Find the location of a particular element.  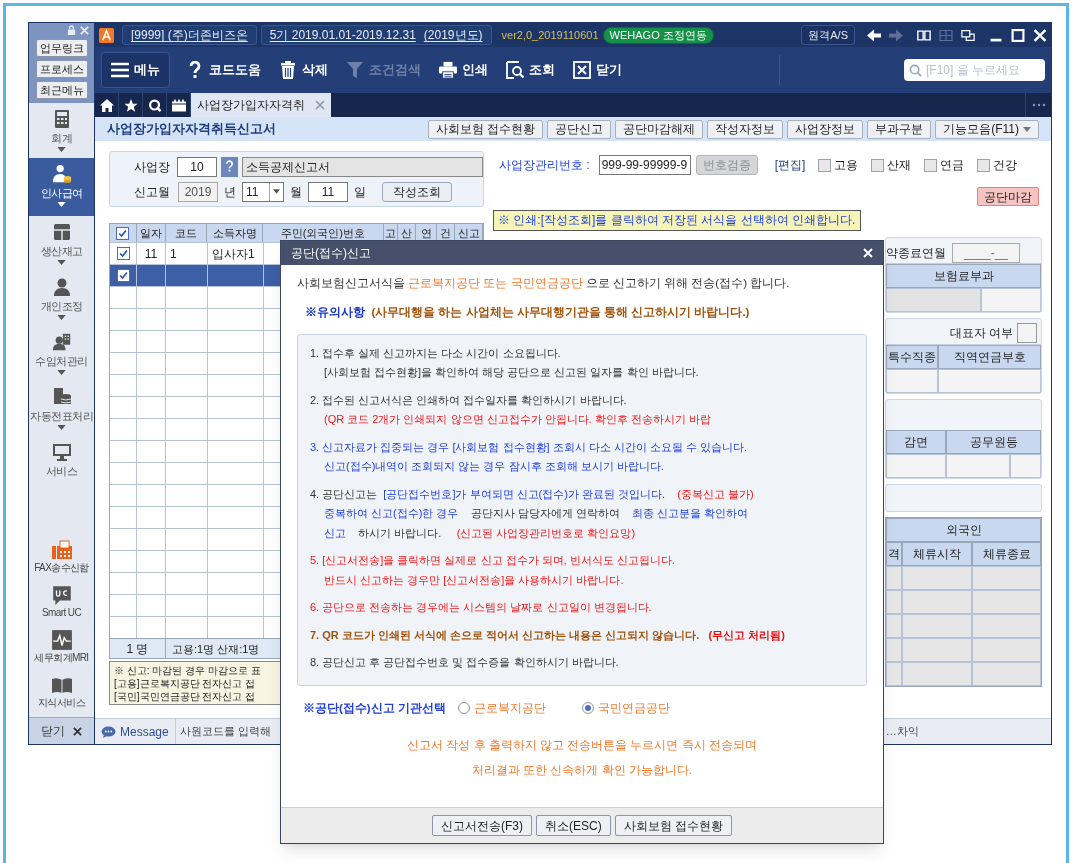

page-action-button: 부과구분 is located at coordinates (899, 129).